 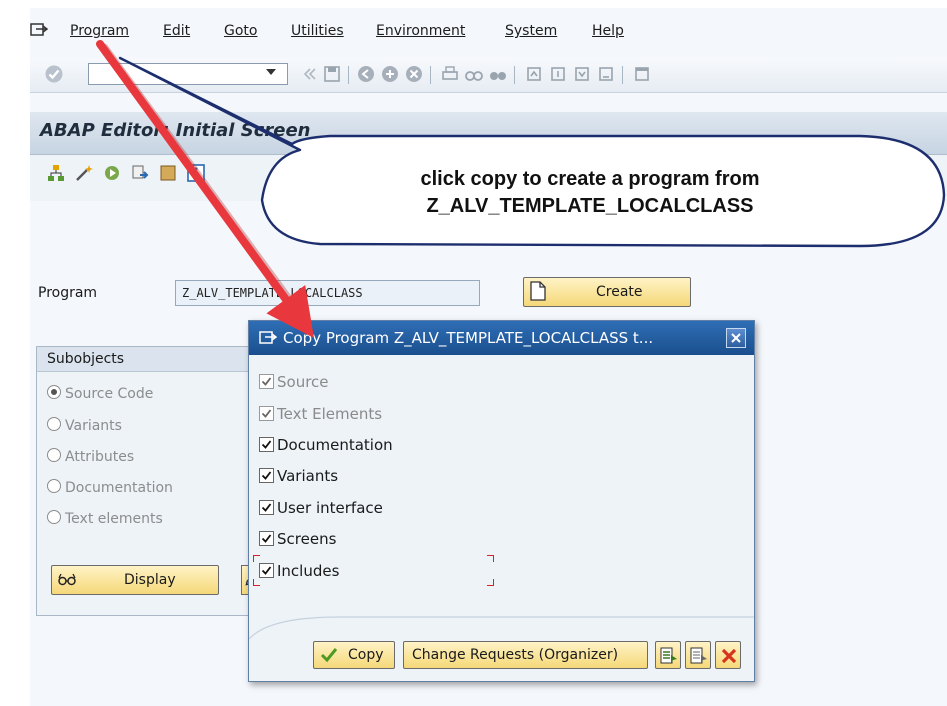 I want to click on menu-help: Help, so click(x=608, y=31).